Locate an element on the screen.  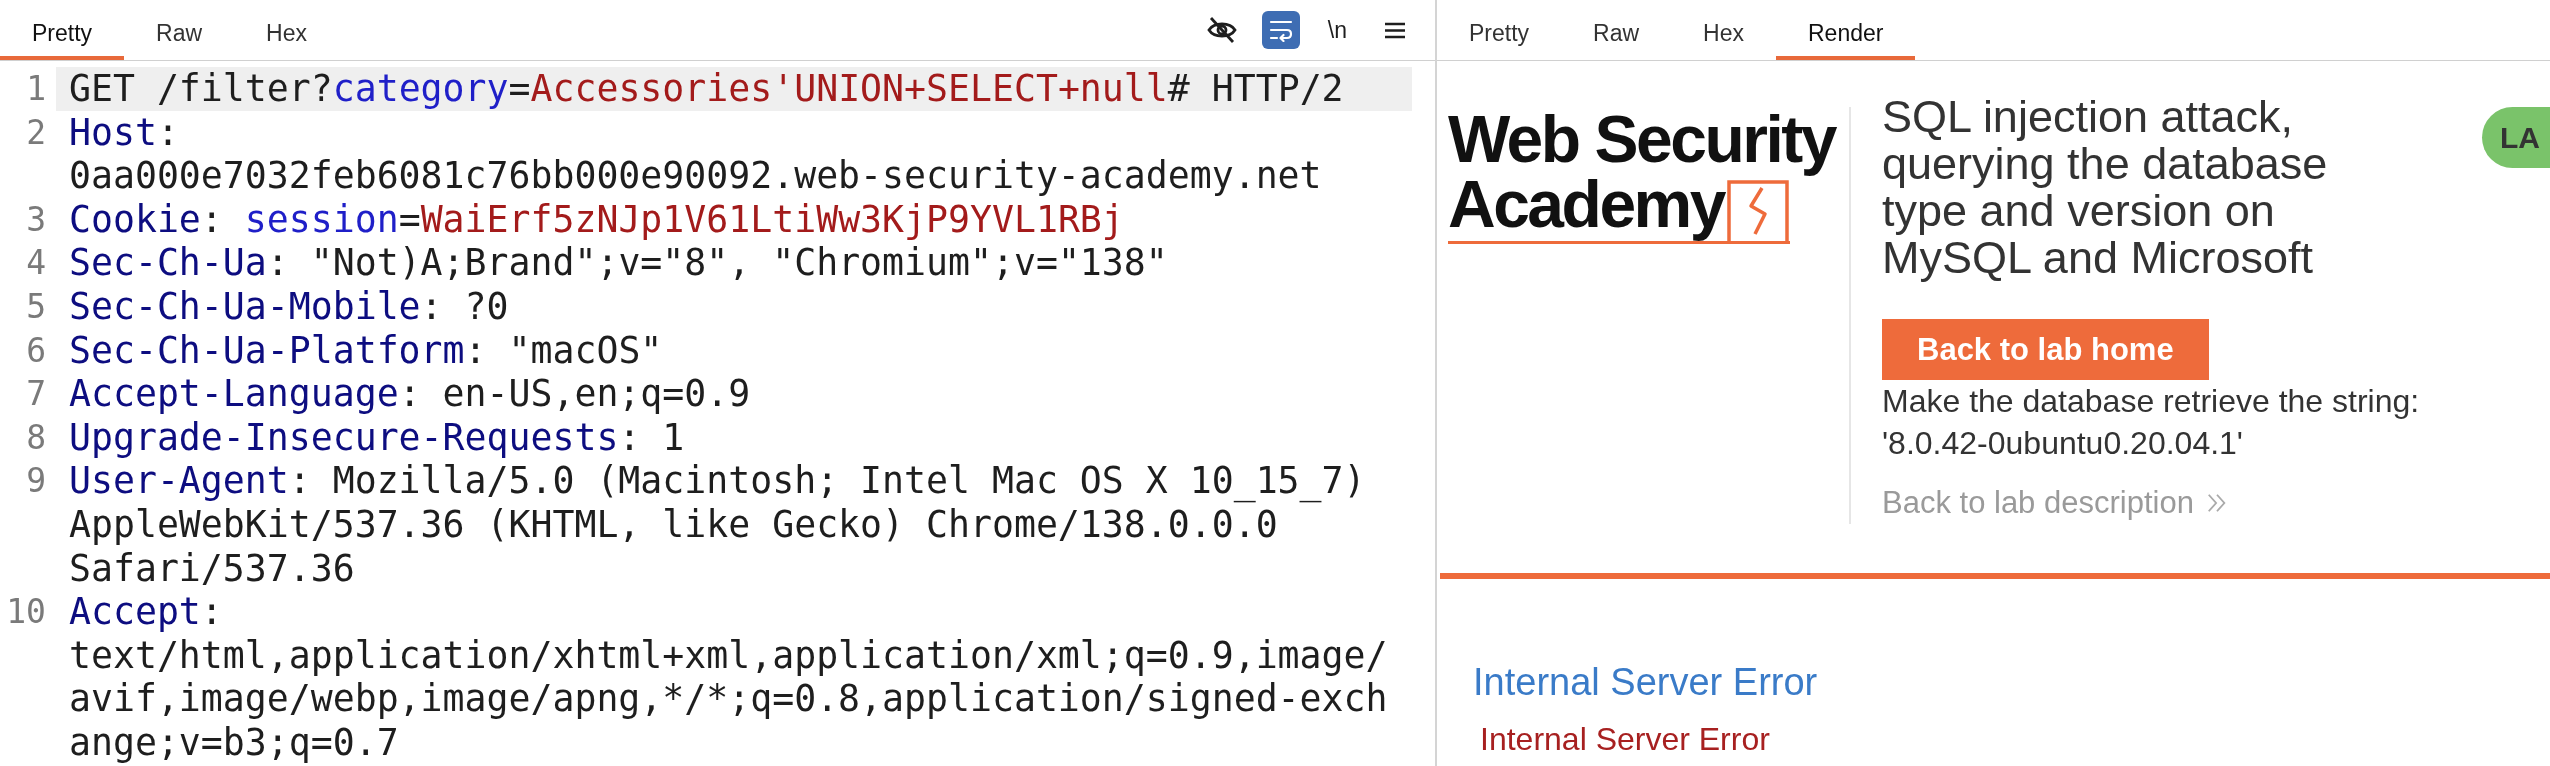
lab-description: Make the database retrieve the string: '8.0.42-0ubuntu0.20.04.1' is located at coordinates (2151, 422).